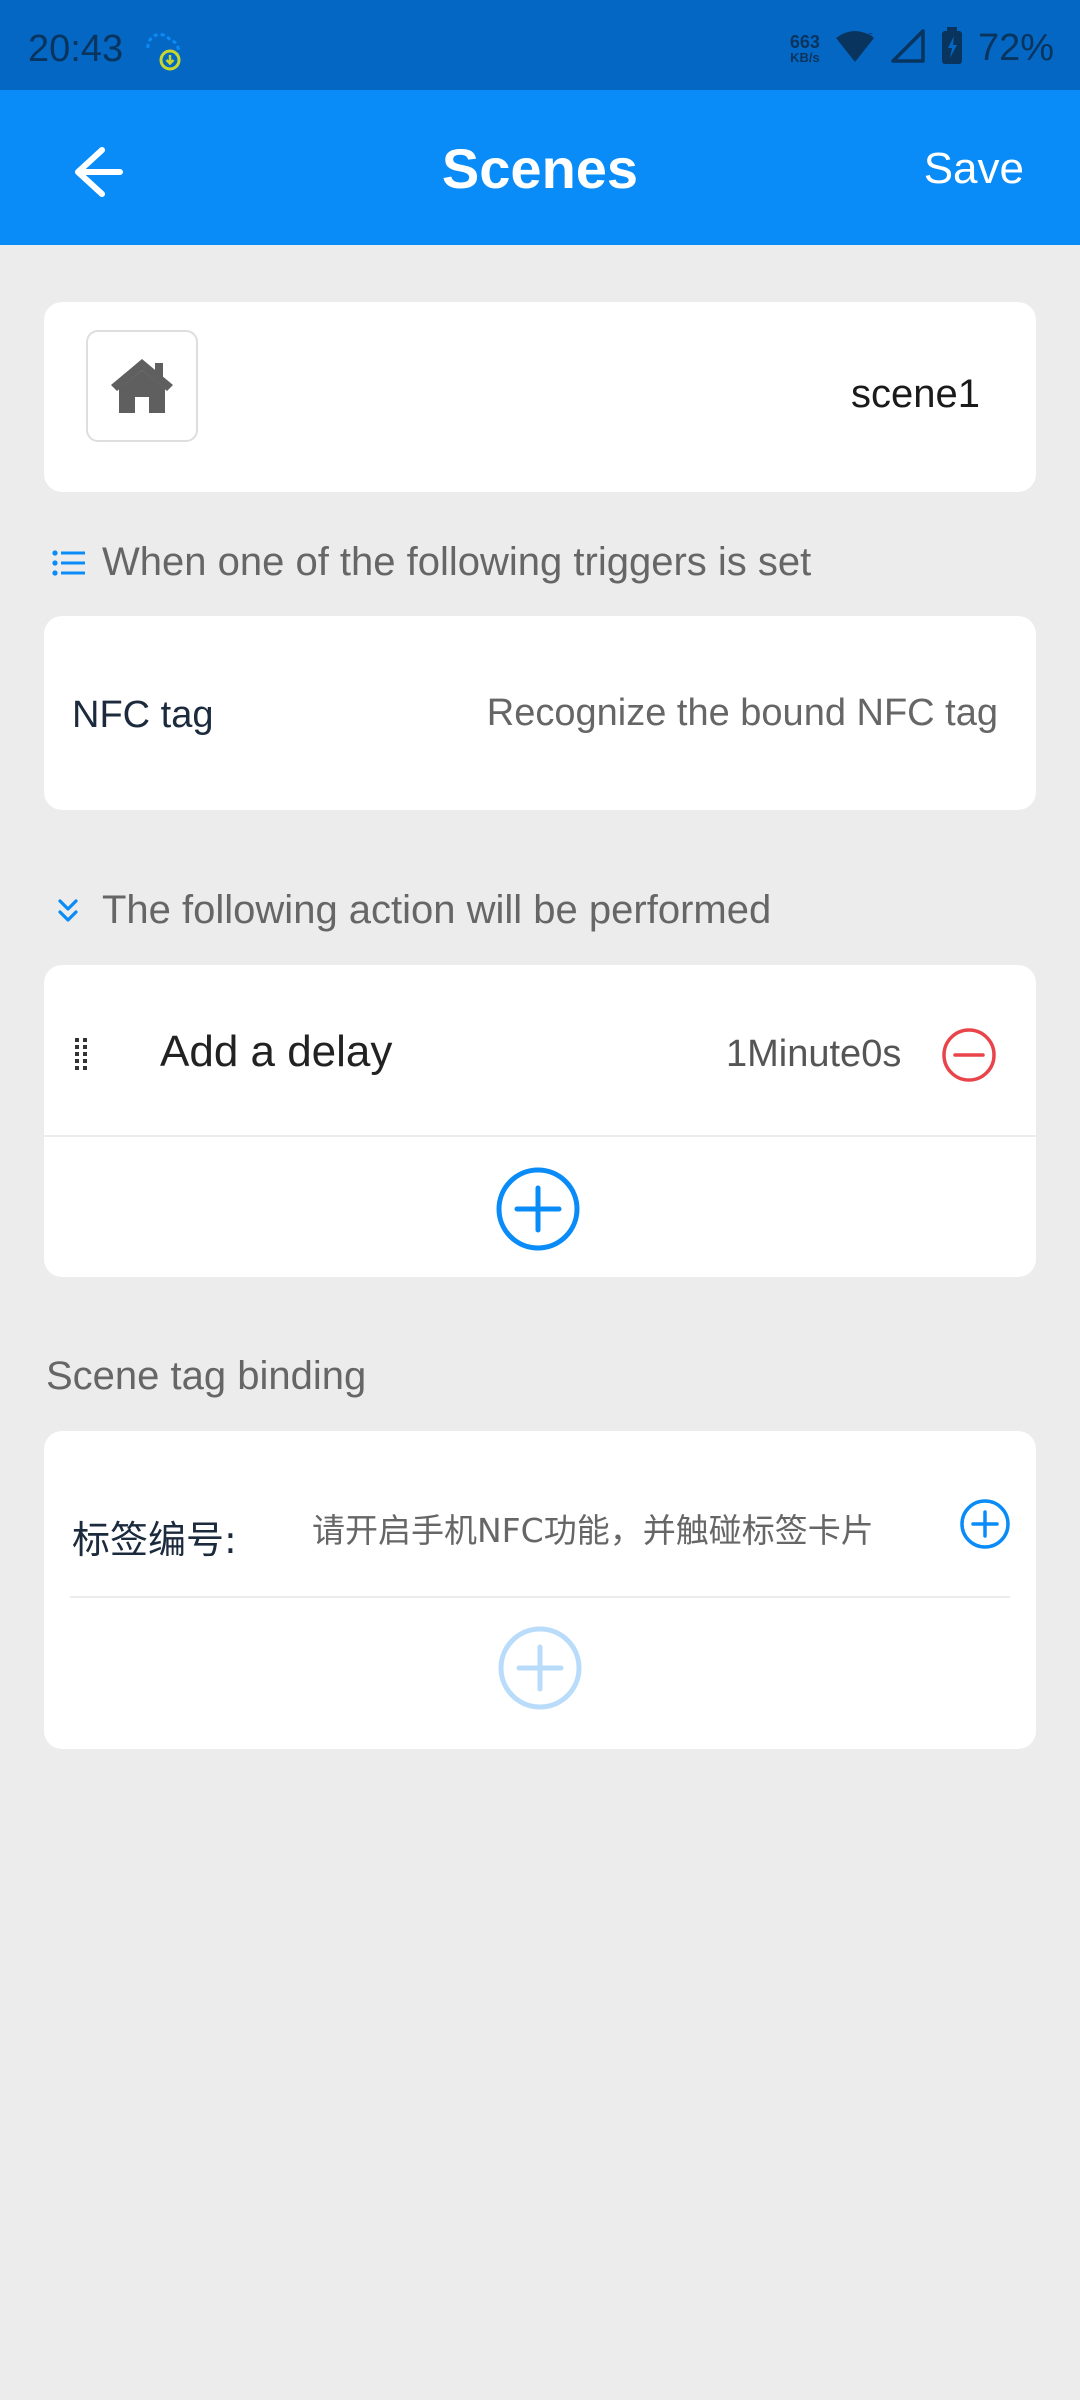  What do you see at coordinates (1015, 48) in the screenshot?
I see `battery-percent: 72%` at bounding box center [1015, 48].